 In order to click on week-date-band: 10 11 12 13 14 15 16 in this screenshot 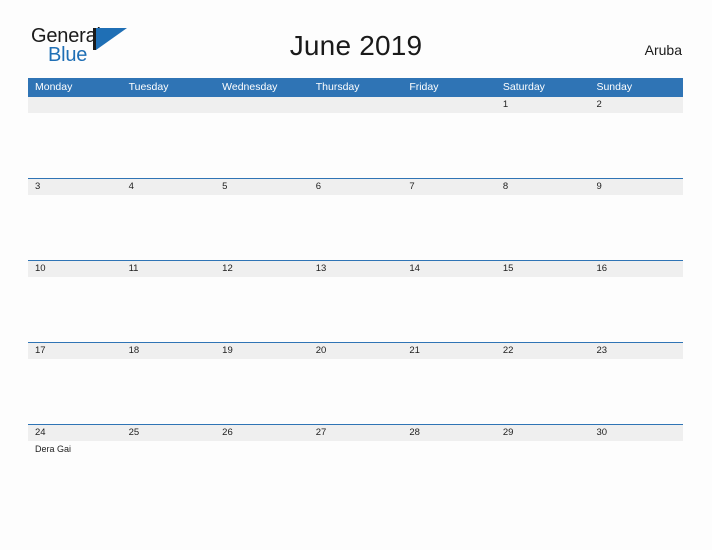, I will do `click(355, 269)`.